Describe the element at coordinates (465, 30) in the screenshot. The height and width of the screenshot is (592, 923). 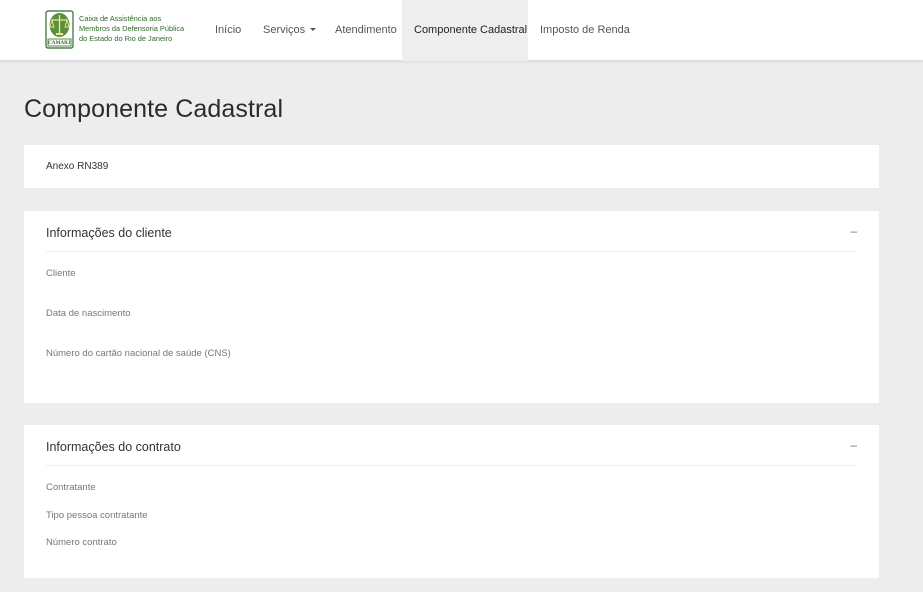
I see `nav-item-componente-cadastral: Componente Cadastral` at that location.